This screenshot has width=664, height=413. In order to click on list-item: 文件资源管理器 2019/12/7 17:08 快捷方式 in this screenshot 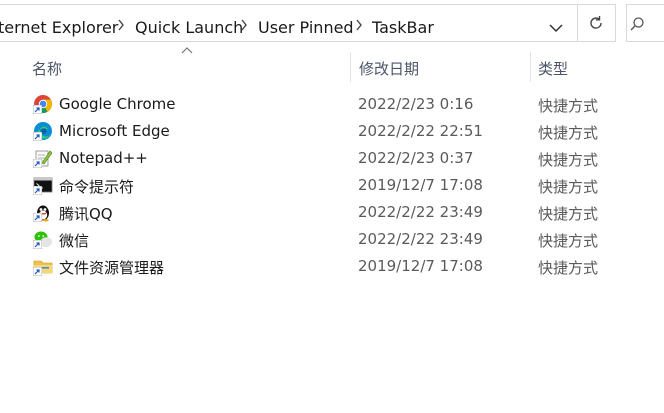, I will do `click(332, 265)`.